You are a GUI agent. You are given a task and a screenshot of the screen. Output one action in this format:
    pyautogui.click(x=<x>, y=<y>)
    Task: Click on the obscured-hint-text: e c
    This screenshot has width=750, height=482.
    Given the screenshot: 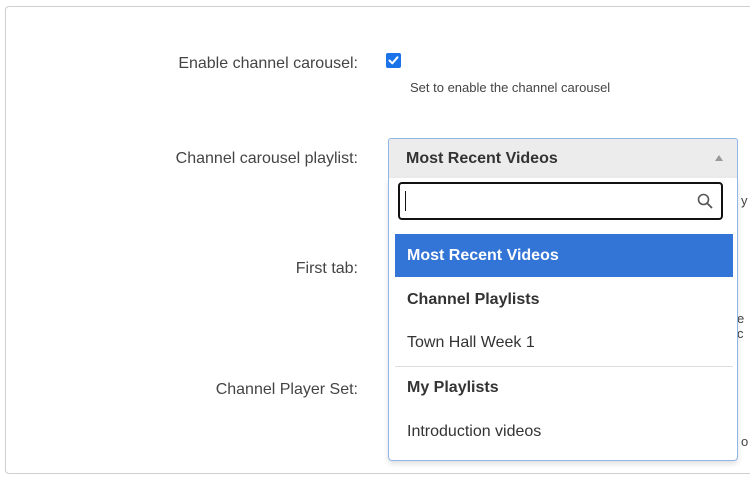 What is the action you would take?
    pyautogui.click(x=741, y=326)
    